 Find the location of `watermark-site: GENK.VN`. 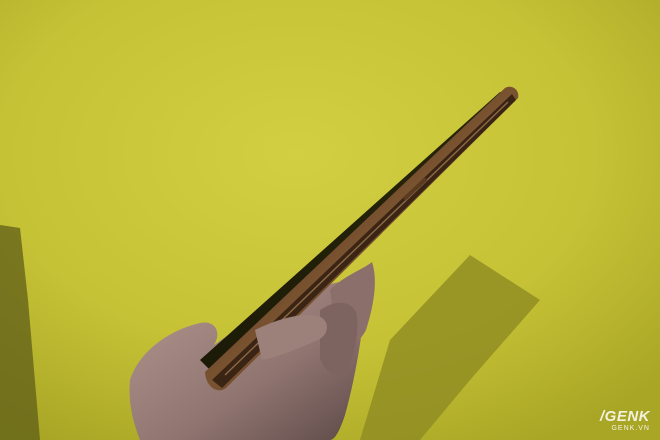

watermark-site: GENK.VN is located at coordinates (630, 428).